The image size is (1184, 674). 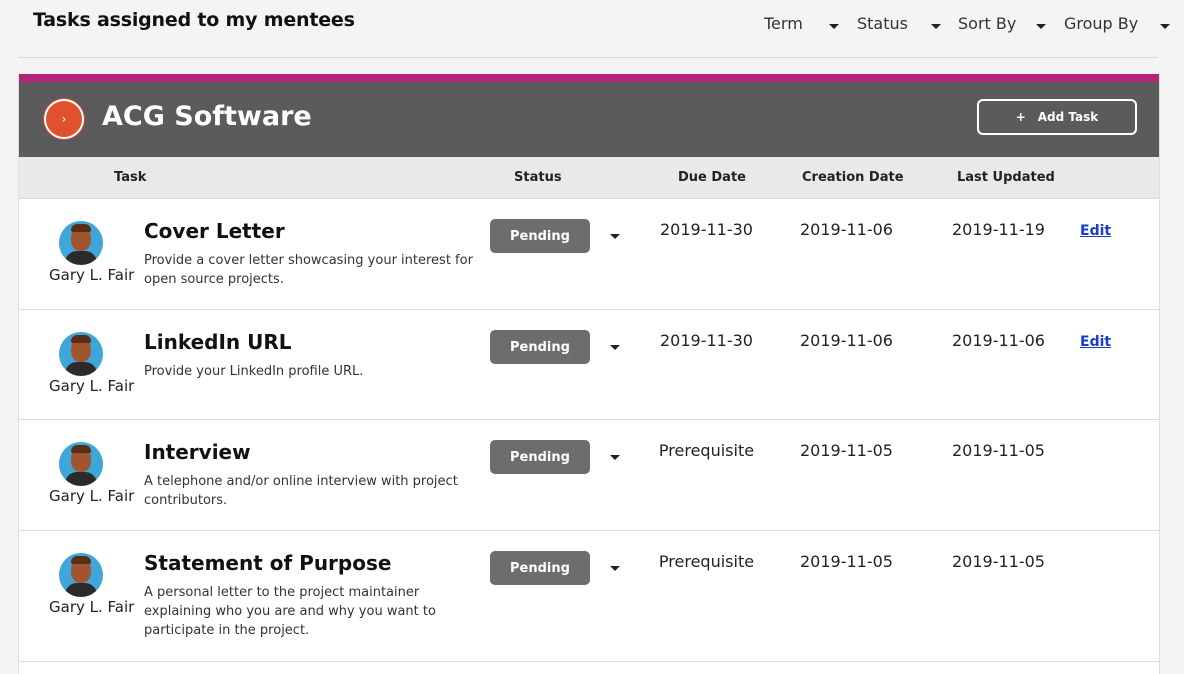 What do you see at coordinates (998, 340) in the screenshot?
I see `last-updated: 2019-11-06` at bounding box center [998, 340].